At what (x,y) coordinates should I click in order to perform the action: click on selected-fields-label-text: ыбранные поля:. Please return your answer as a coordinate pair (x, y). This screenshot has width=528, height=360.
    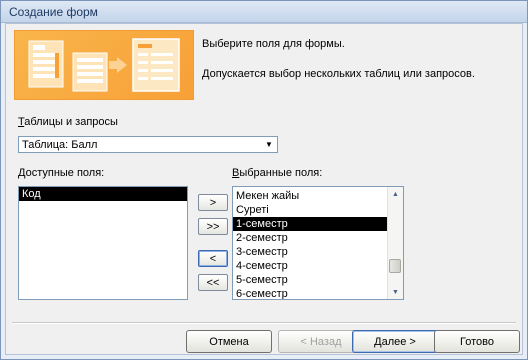
    Looking at the image, I should click on (281, 173).